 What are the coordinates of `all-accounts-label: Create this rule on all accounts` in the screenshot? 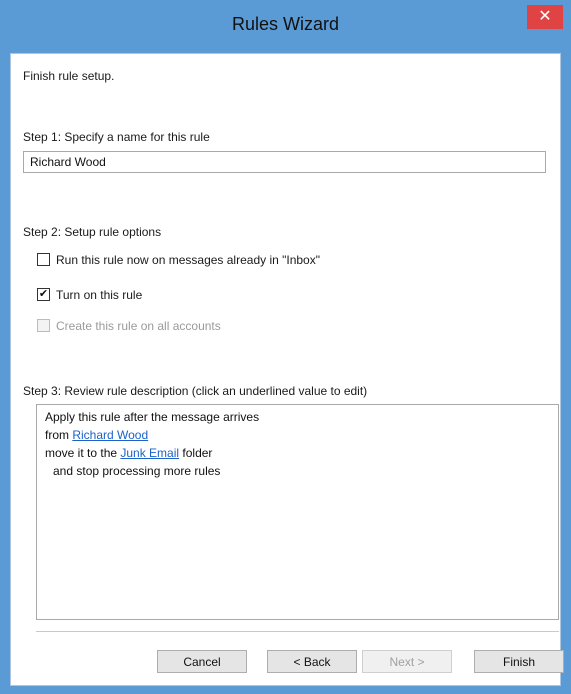 It's located at (138, 326).